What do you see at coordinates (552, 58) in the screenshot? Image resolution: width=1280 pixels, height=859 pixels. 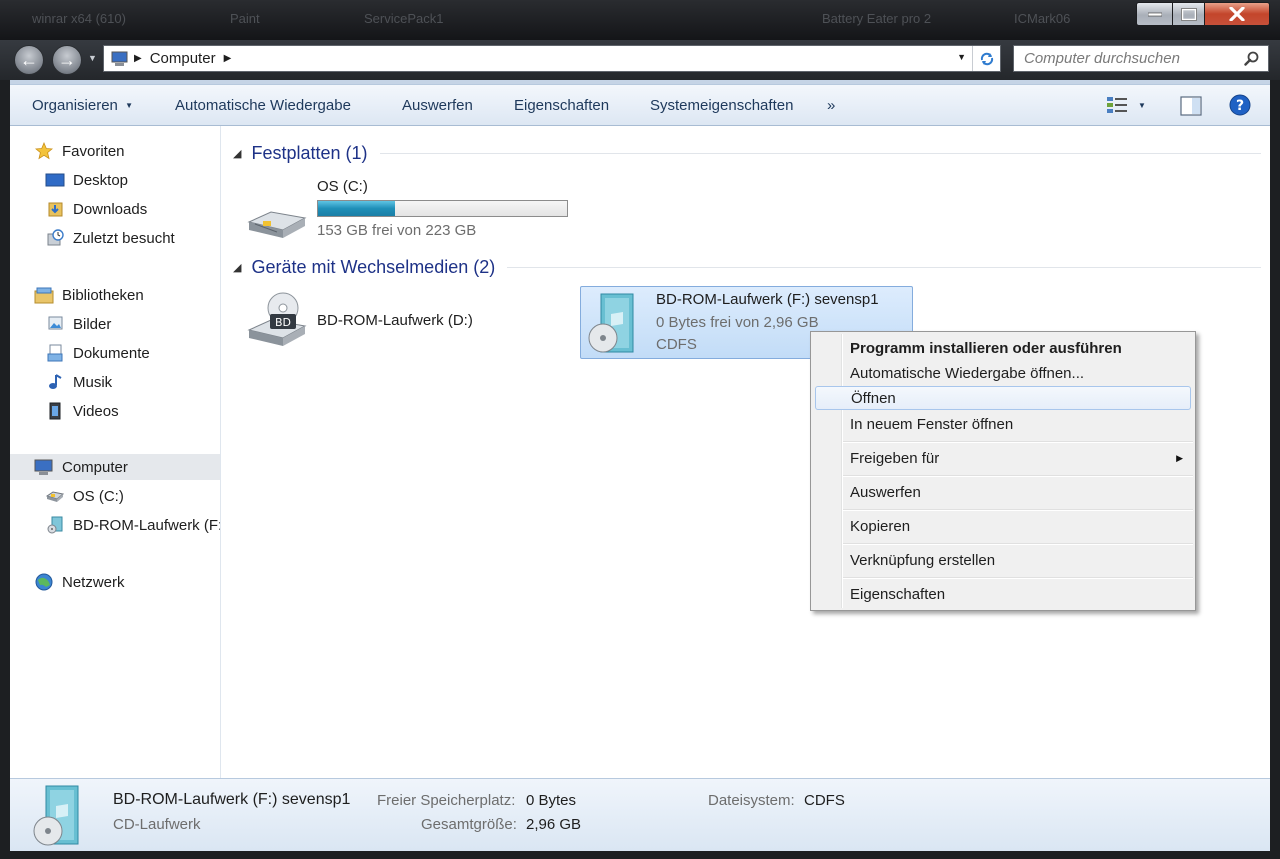 I see `address-bar: ▶ Computer ▶ ▼` at bounding box center [552, 58].